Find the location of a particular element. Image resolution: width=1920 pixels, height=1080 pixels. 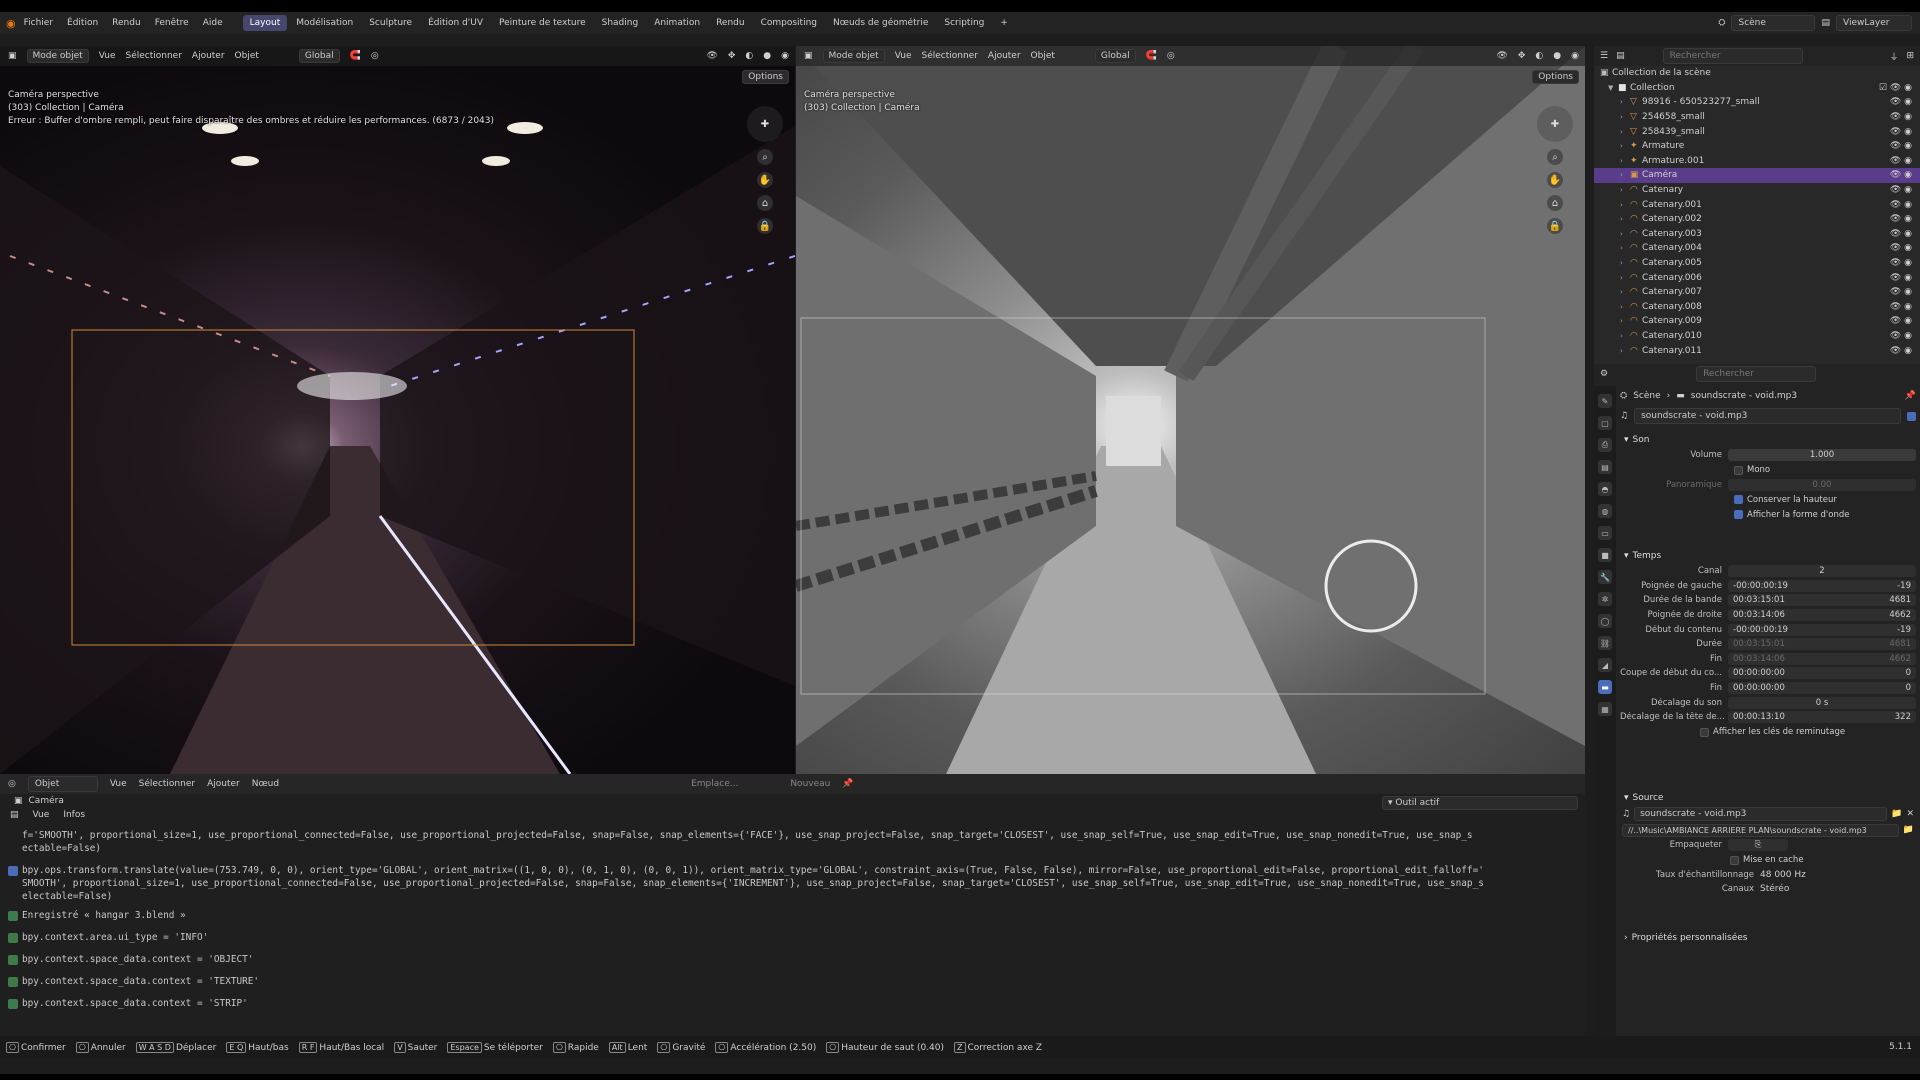

outliner-item: › ◠ Catenary.007 👁 ◉ is located at coordinates (1757, 292).